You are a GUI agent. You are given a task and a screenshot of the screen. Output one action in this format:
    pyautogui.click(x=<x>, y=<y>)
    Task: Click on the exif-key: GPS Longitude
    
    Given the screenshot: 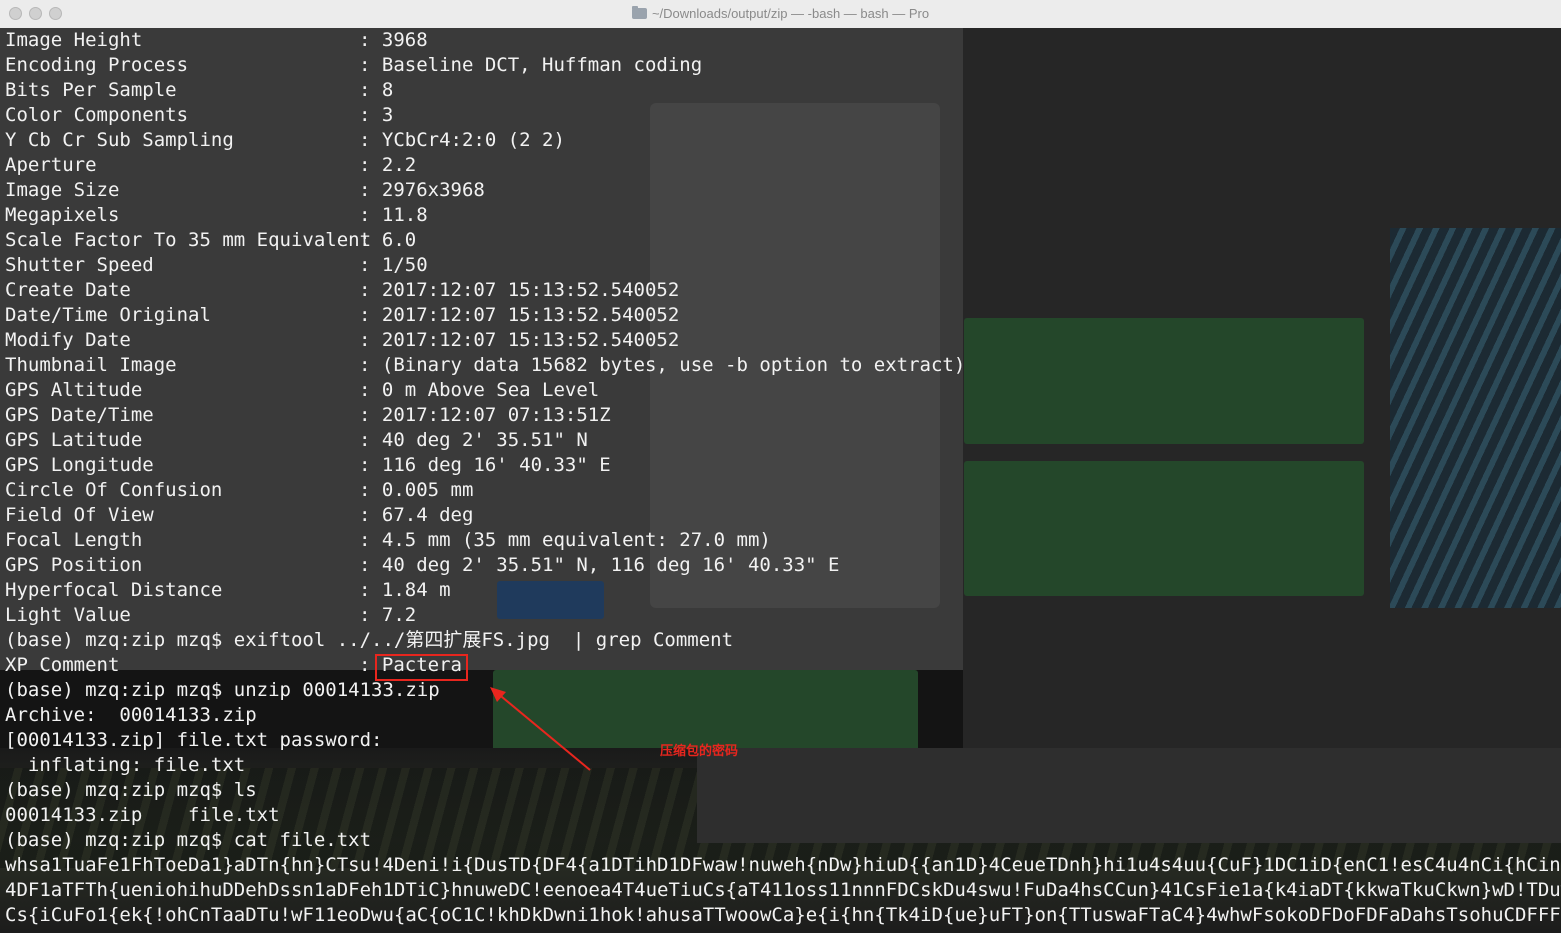 What is the action you would take?
    pyautogui.click(x=79, y=465)
    